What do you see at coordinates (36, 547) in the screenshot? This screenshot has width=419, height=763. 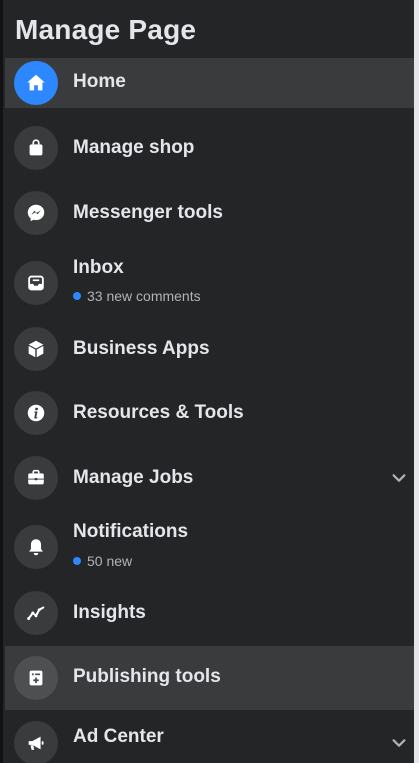 I see `bell-icon` at bounding box center [36, 547].